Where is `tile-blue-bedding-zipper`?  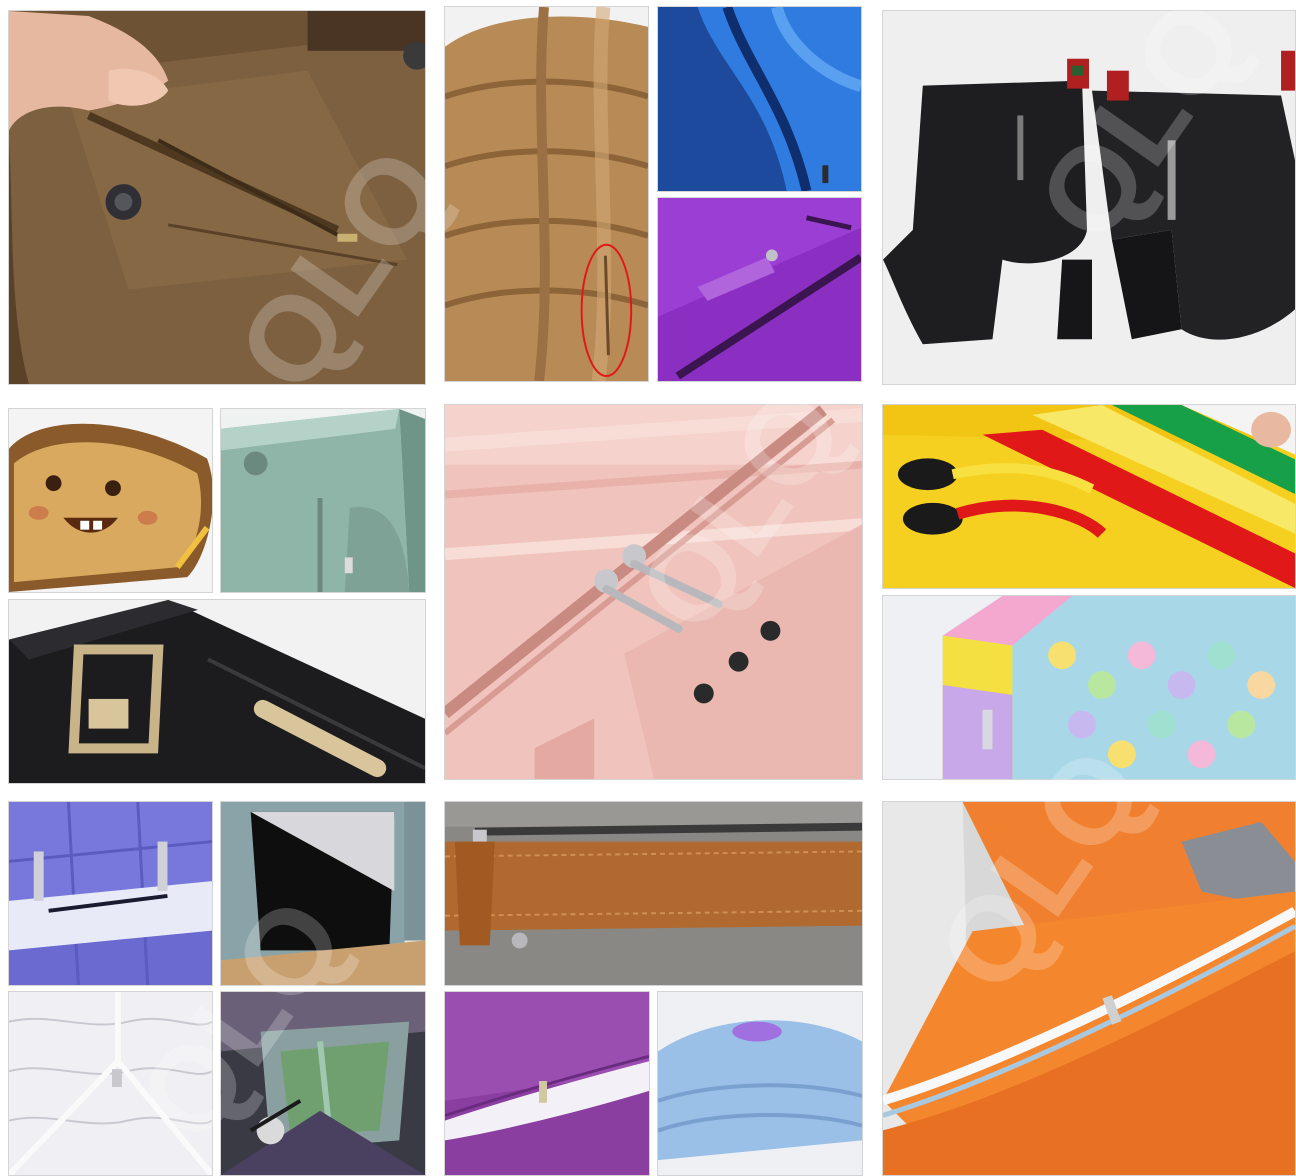
tile-blue-bedding-zipper is located at coordinates (110, 893).